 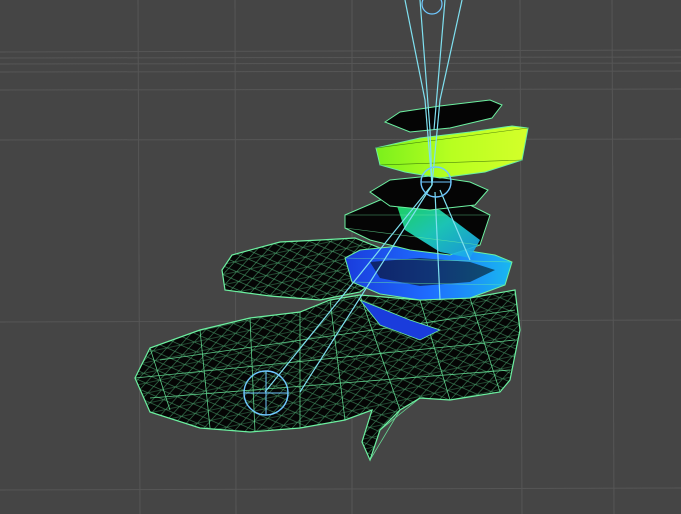 I want to click on top-dark-ring, so click(x=443, y=116).